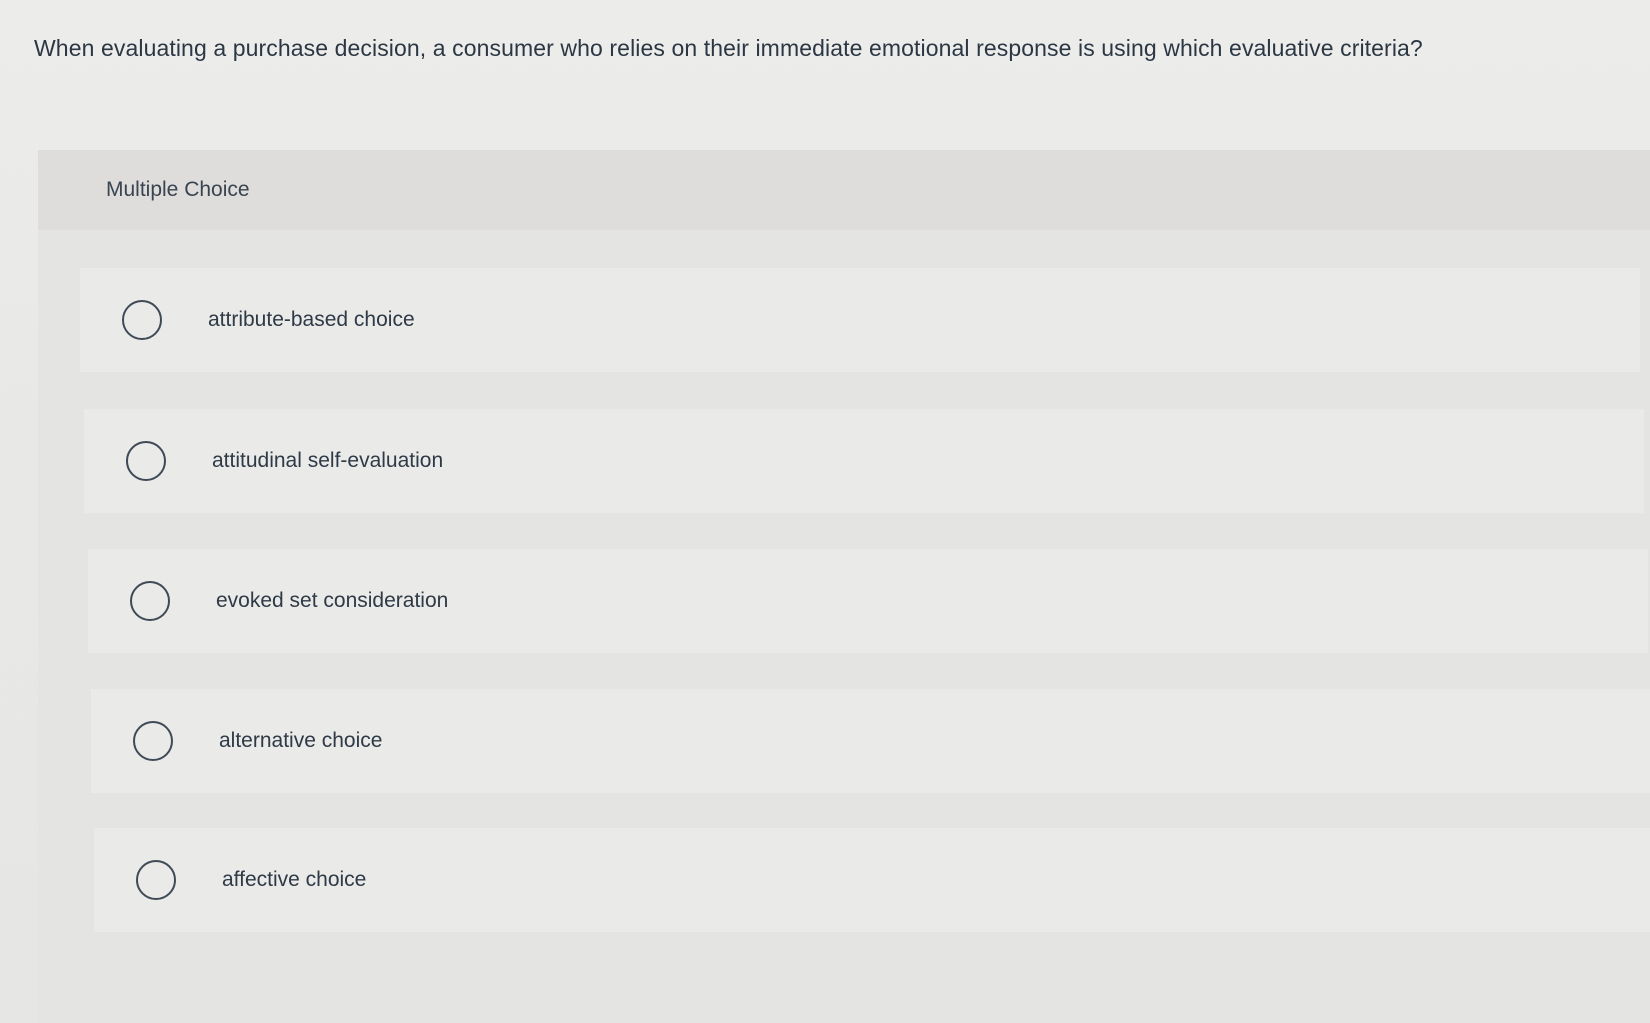 The width and height of the screenshot is (1650, 1023). What do you see at coordinates (311, 319) in the screenshot?
I see `option-label: attribute-based choice` at bounding box center [311, 319].